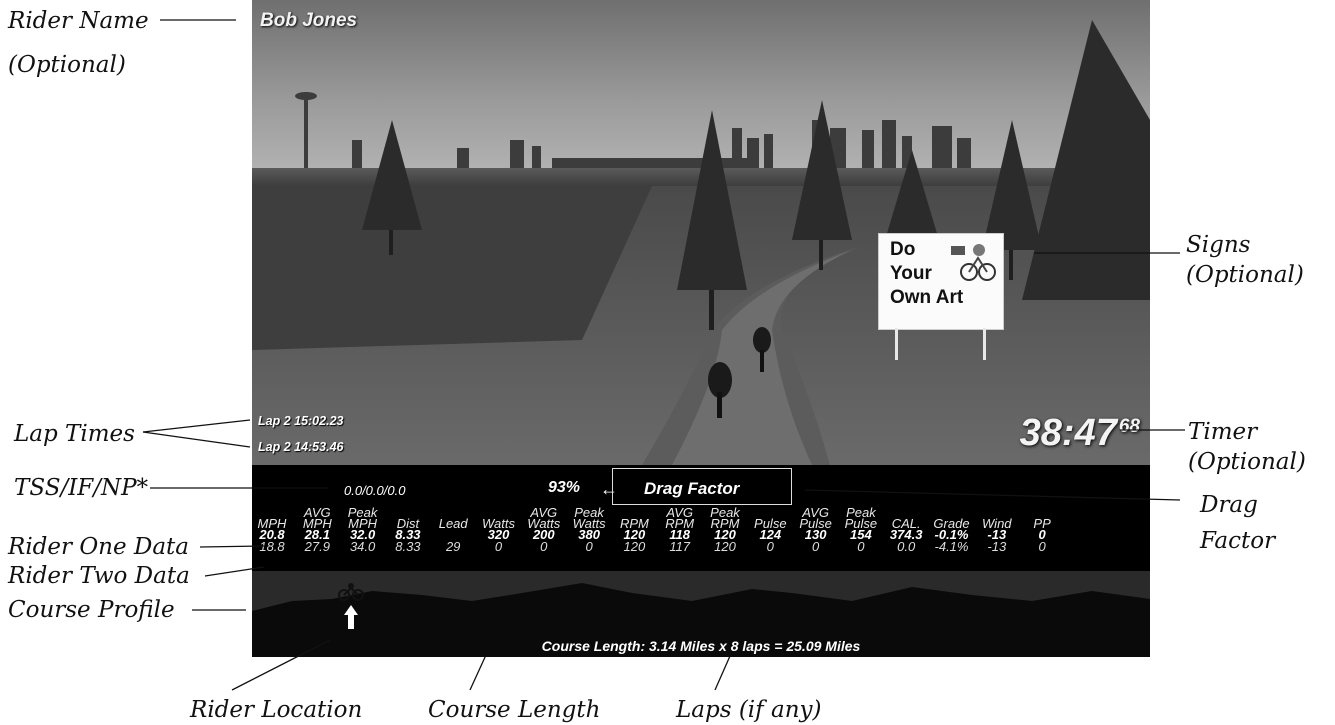 The image size is (1335, 725). What do you see at coordinates (927, 297) in the screenshot?
I see `sign-line-3: Own Art` at bounding box center [927, 297].